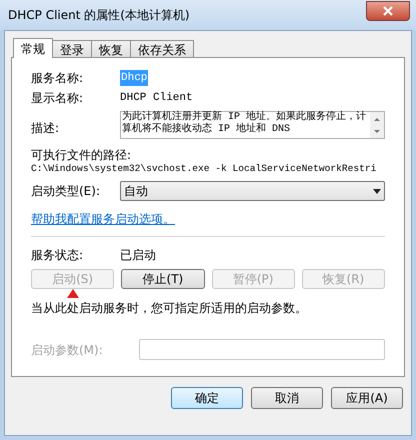 The height and width of the screenshot is (440, 416). What do you see at coordinates (134, 78) in the screenshot?
I see `service-name-value: Dhcp` at bounding box center [134, 78].